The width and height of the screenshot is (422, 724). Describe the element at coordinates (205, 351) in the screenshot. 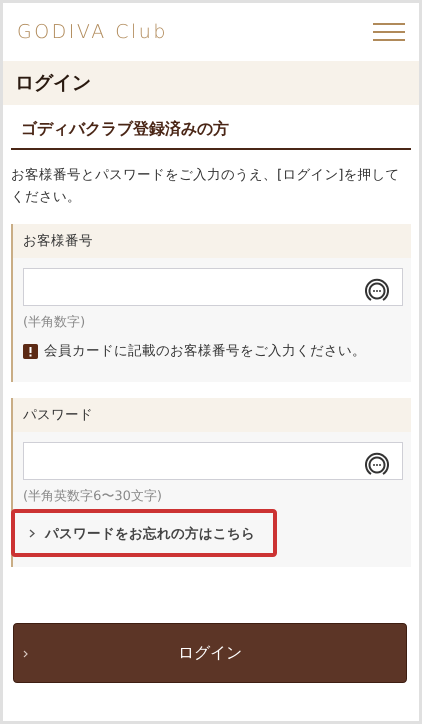

I see `error-message: 会員カードに記載のお客様番号をご入力ください。` at that location.